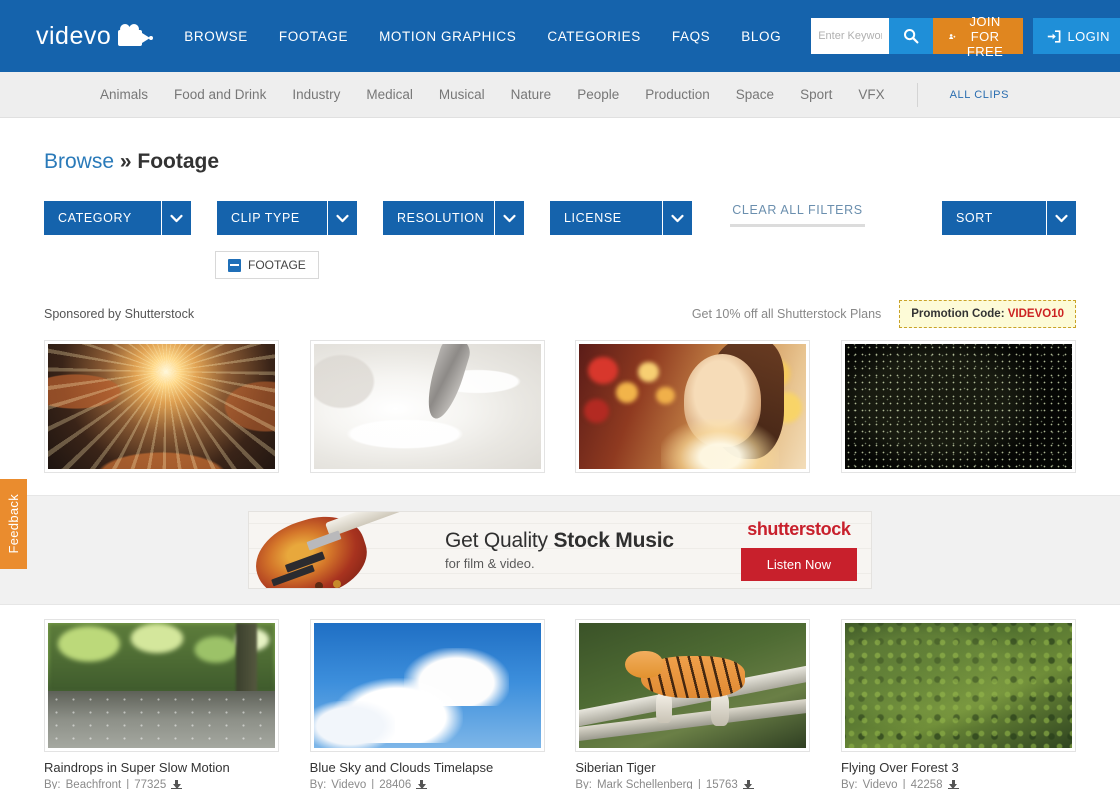  What do you see at coordinates (124, 94) in the screenshot?
I see `subnav-item-animals: Animals` at bounding box center [124, 94].